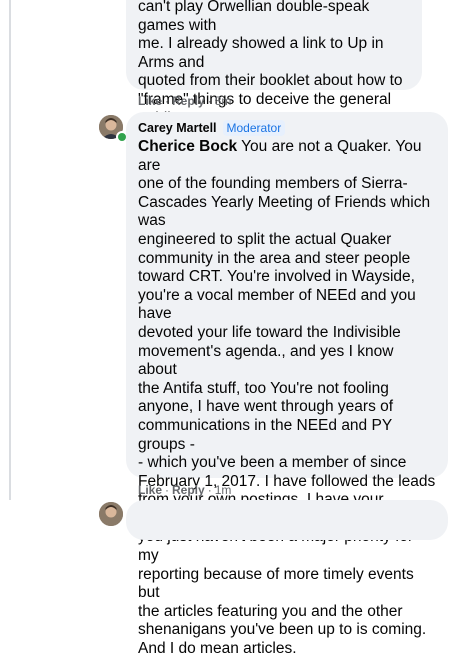  I want to click on comment-timestamp: 1m, so click(223, 490).